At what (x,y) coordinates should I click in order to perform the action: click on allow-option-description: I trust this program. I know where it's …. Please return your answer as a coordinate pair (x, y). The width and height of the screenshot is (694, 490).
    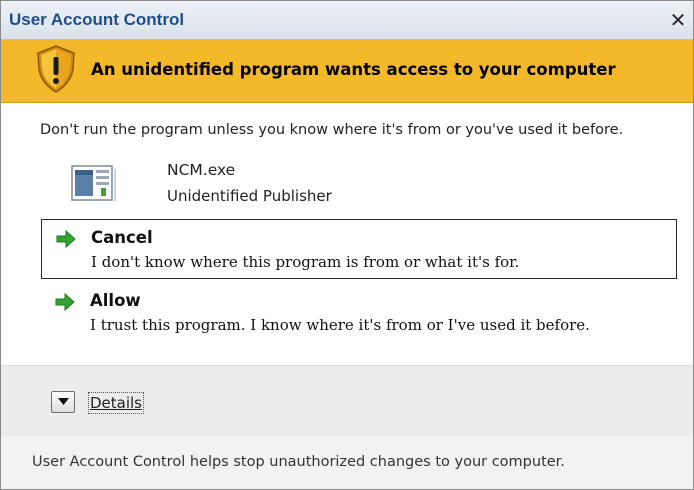
    Looking at the image, I should click on (340, 325).